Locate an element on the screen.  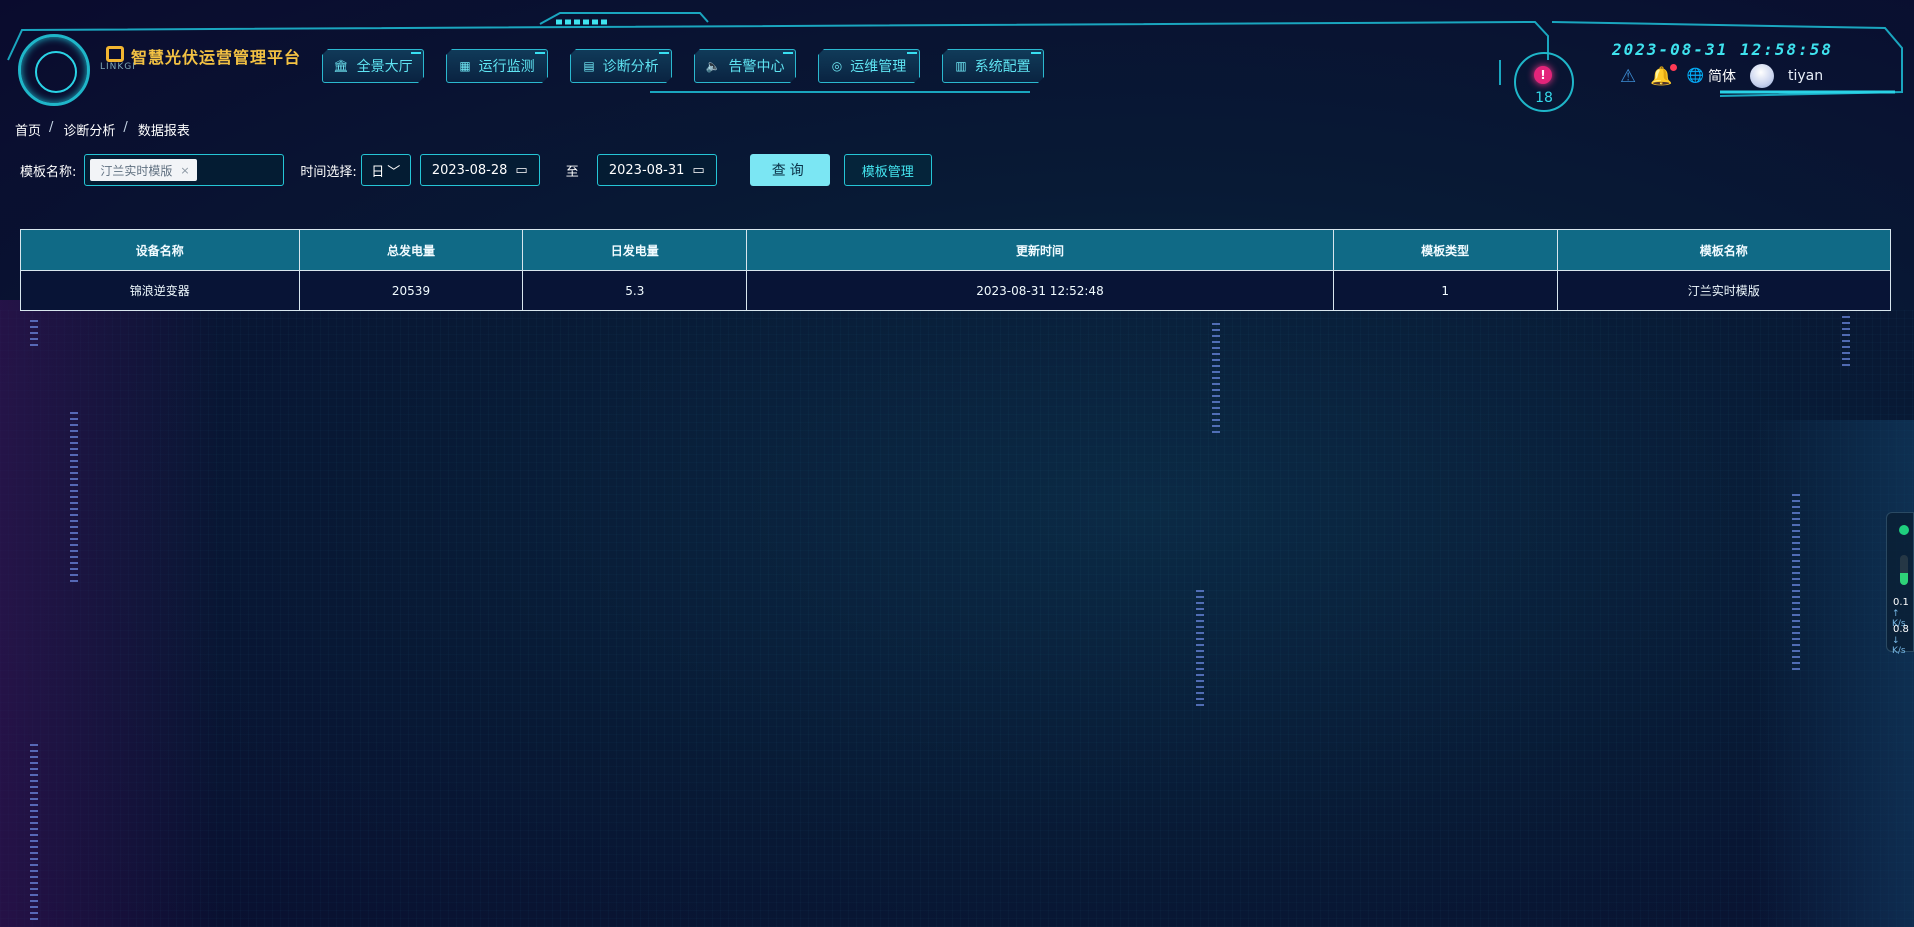
time-select-label: 时间选择: is located at coordinates (328, 172).